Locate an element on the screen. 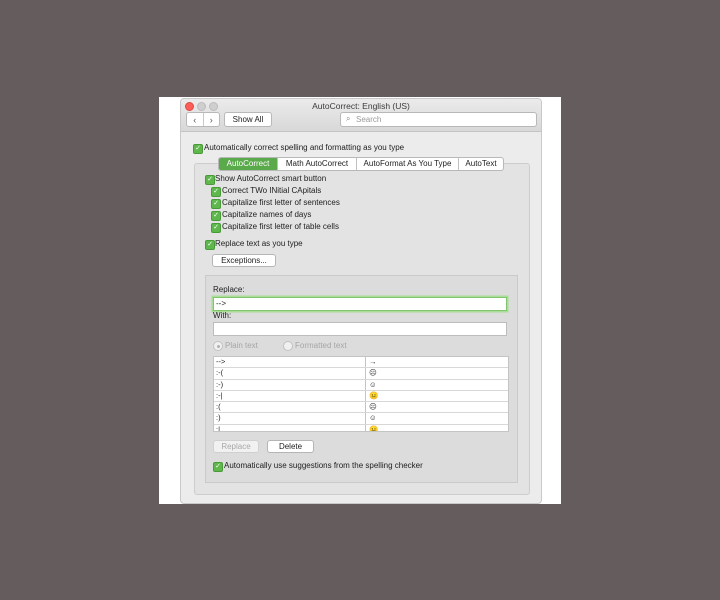 The width and height of the screenshot is (720, 600). replace-cell: :) is located at coordinates (218, 418).